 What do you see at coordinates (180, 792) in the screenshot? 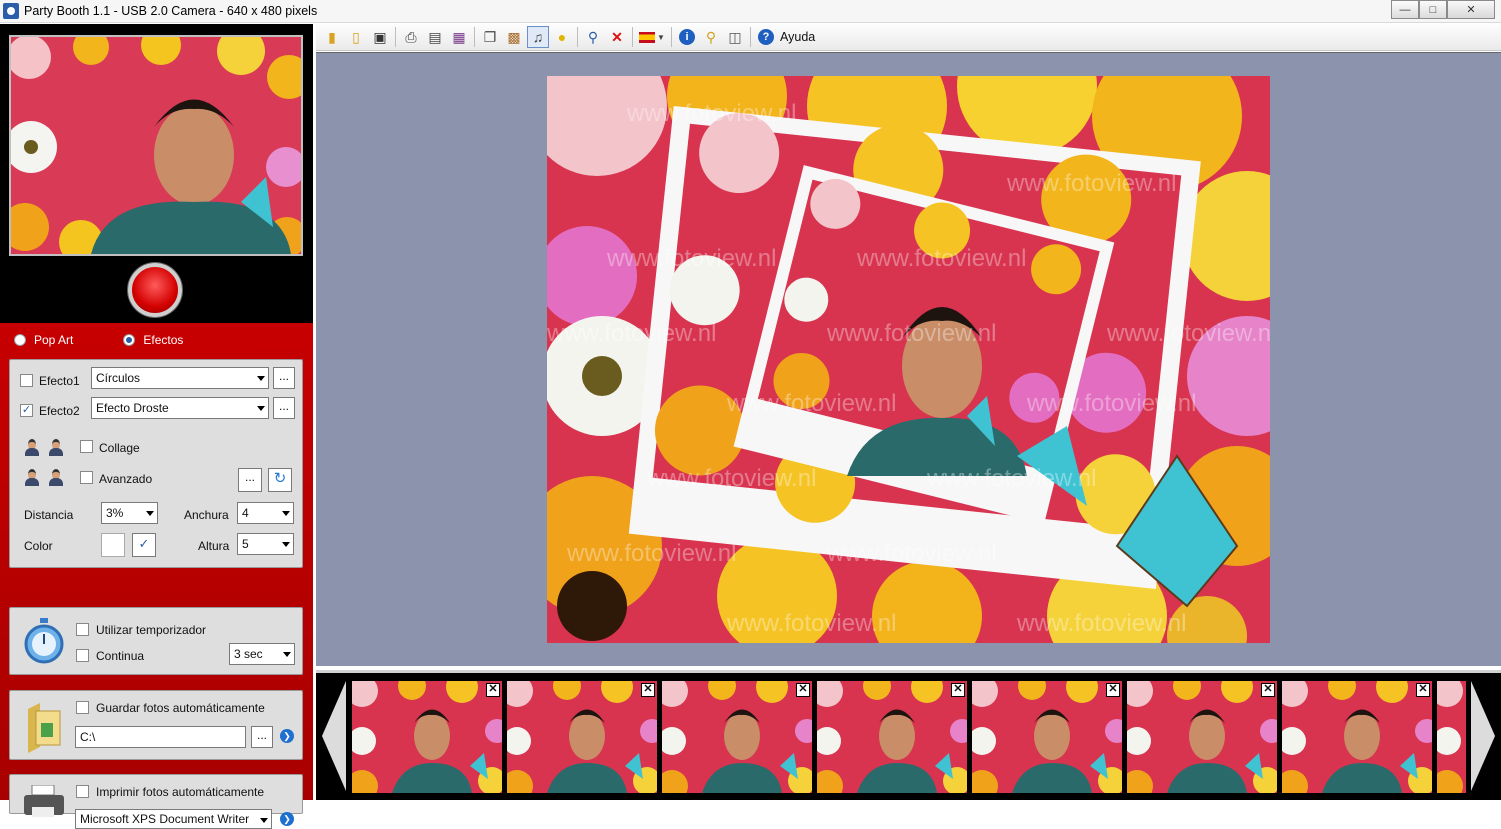
I see `print-label: Imprimir fotos automáticamente` at bounding box center [180, 792].